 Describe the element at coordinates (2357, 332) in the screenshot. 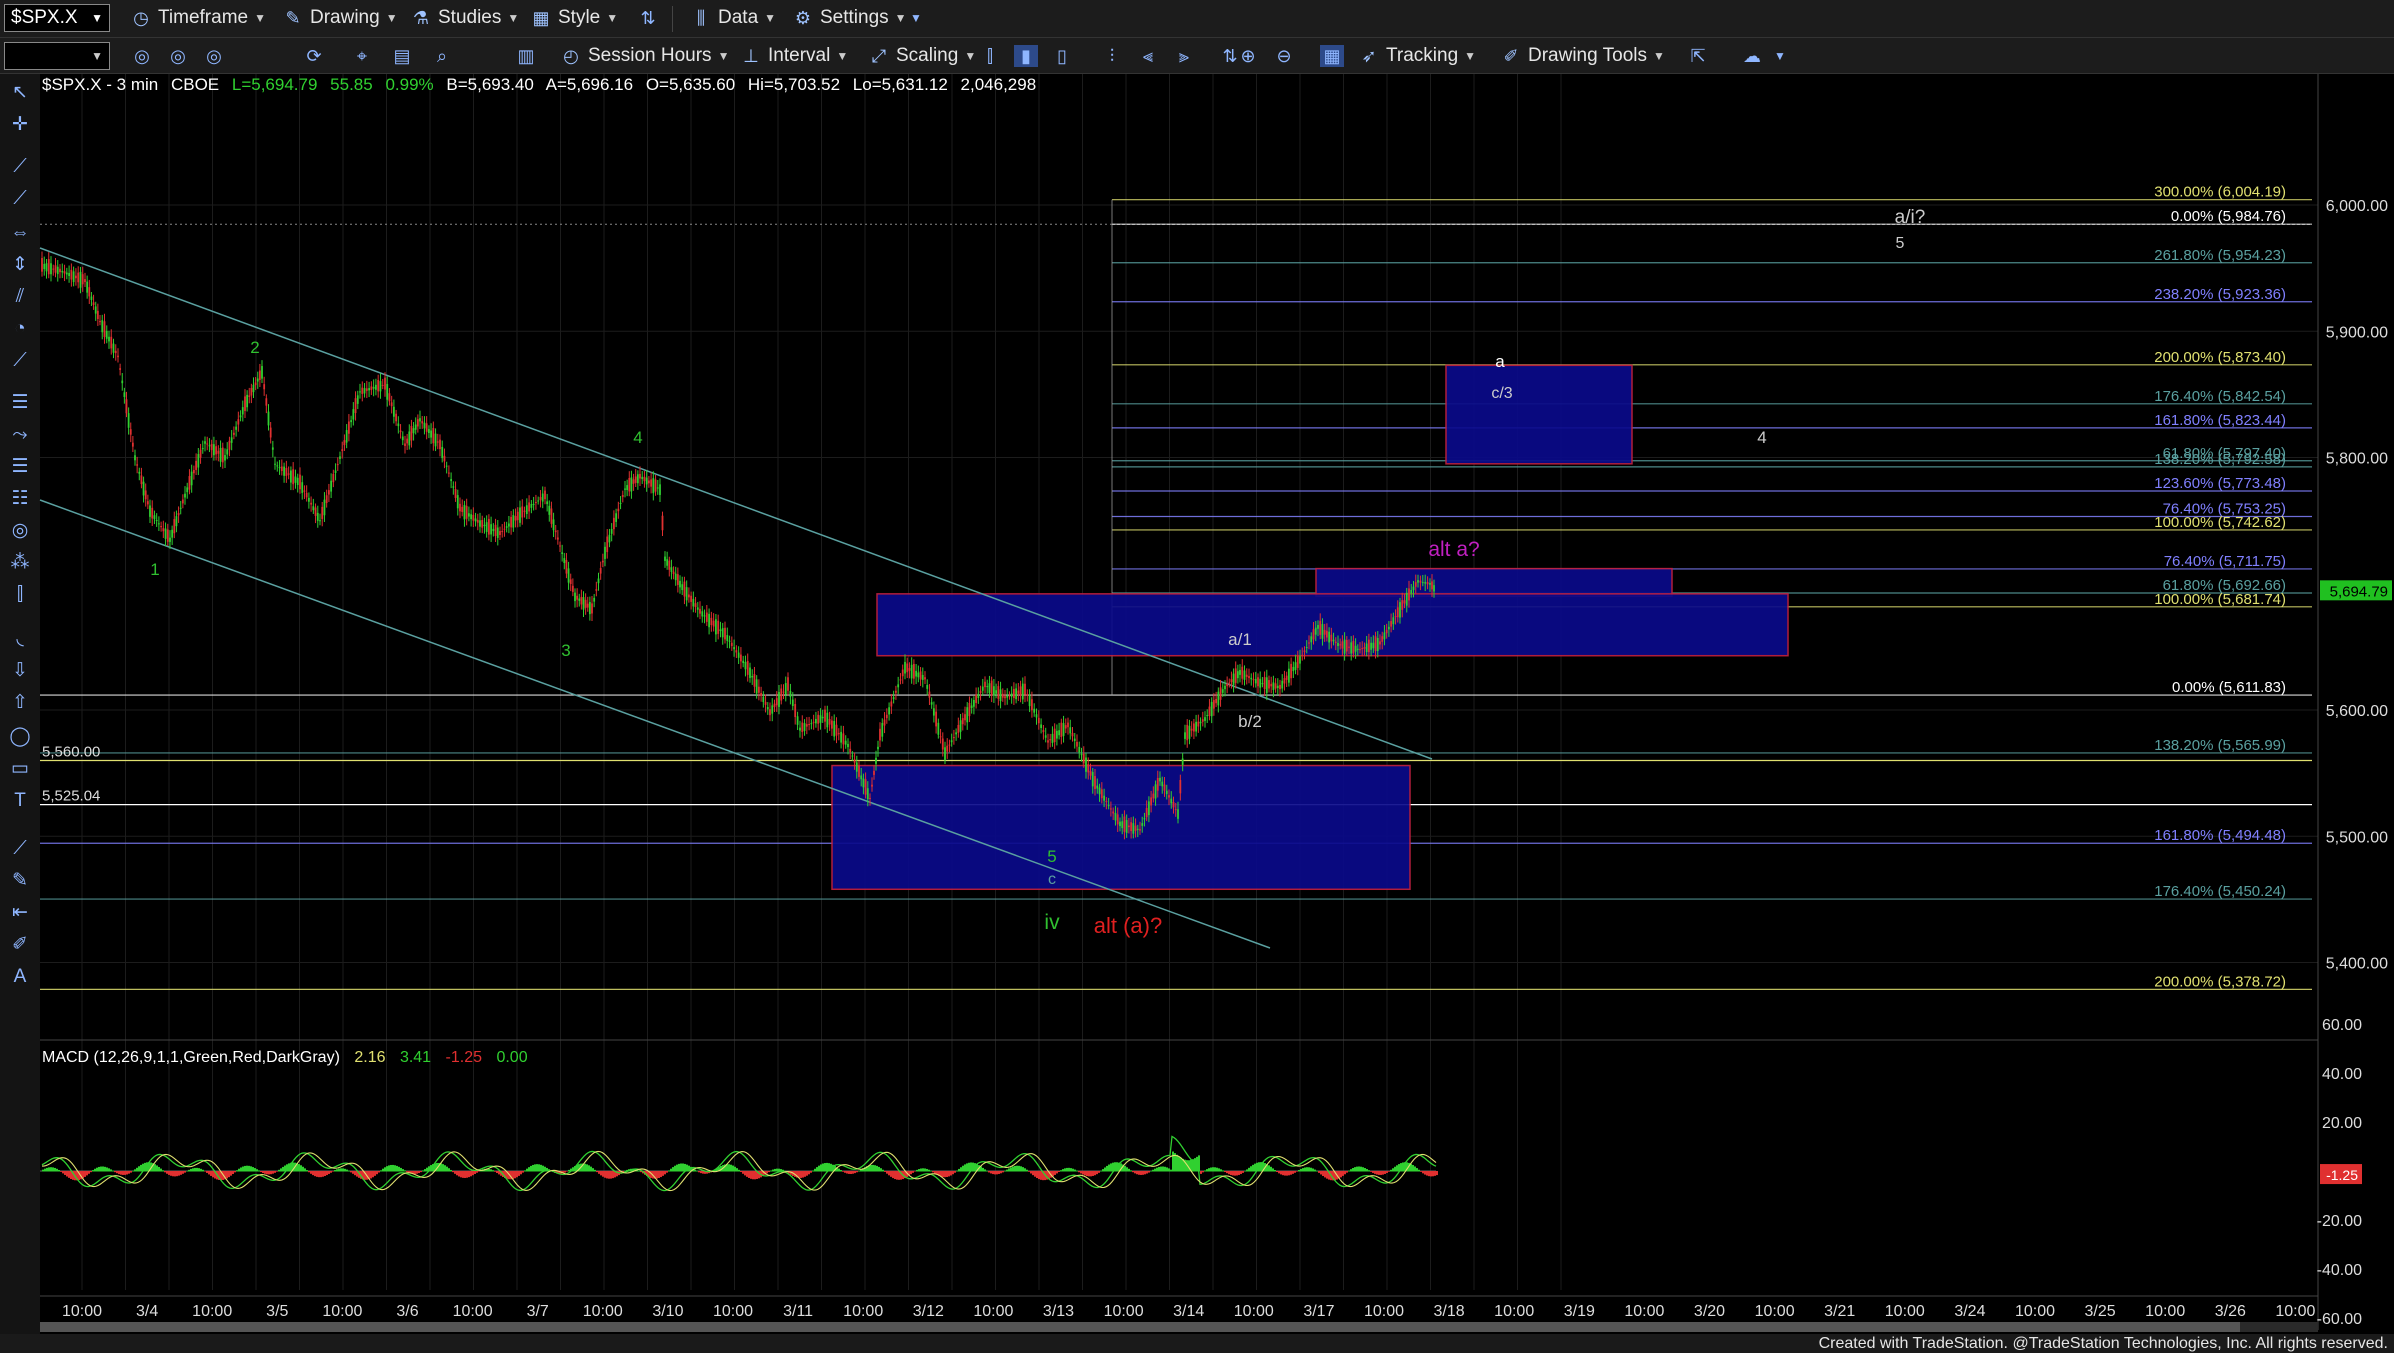

I see `price-tick-label: 5,900.00` at that location.